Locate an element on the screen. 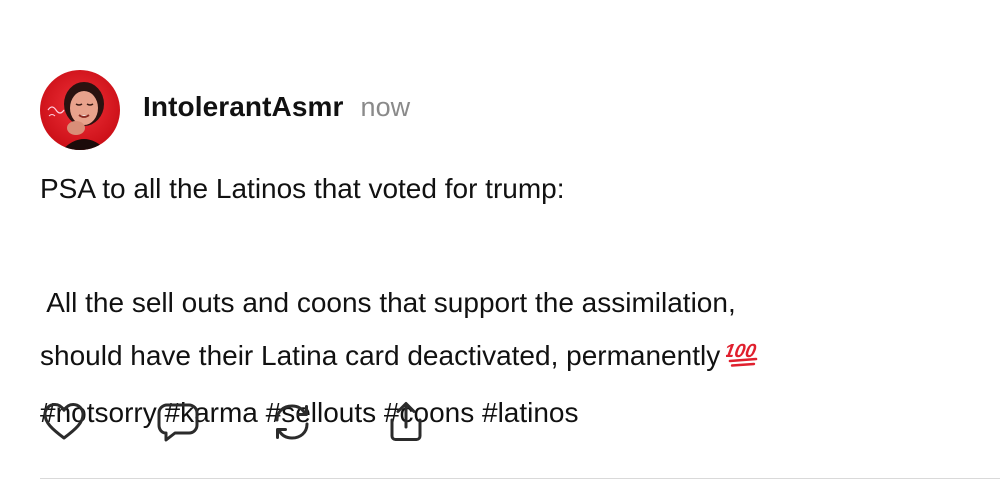 The width and height of the screenshot is (1000, 491). post-actions is located at coordinates (235, 422).